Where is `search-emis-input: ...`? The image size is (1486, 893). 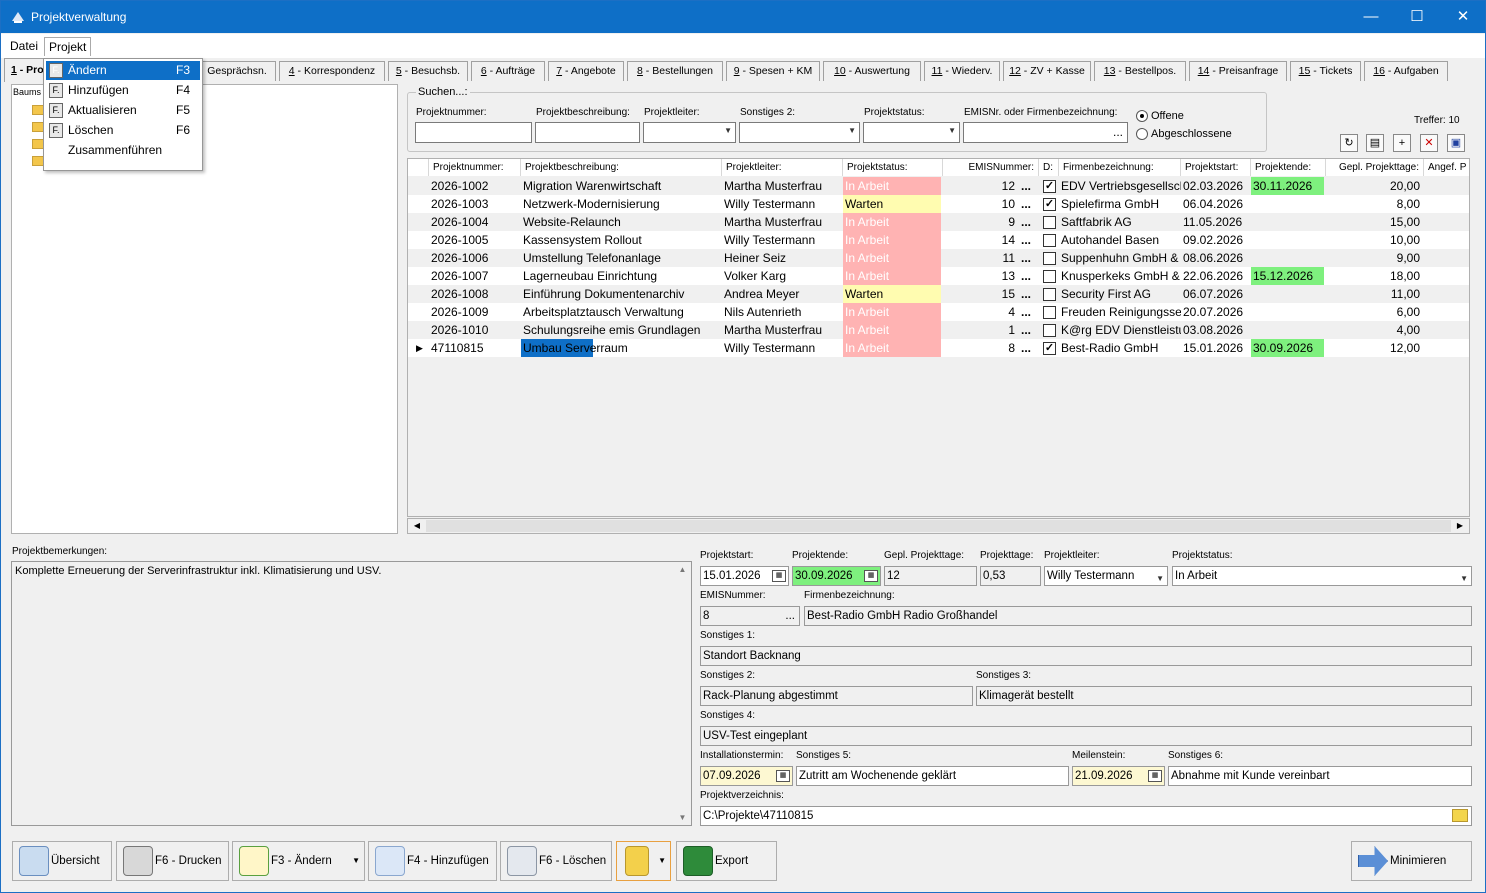 search-emis-input: ... is located at coordinates (1045, 132).